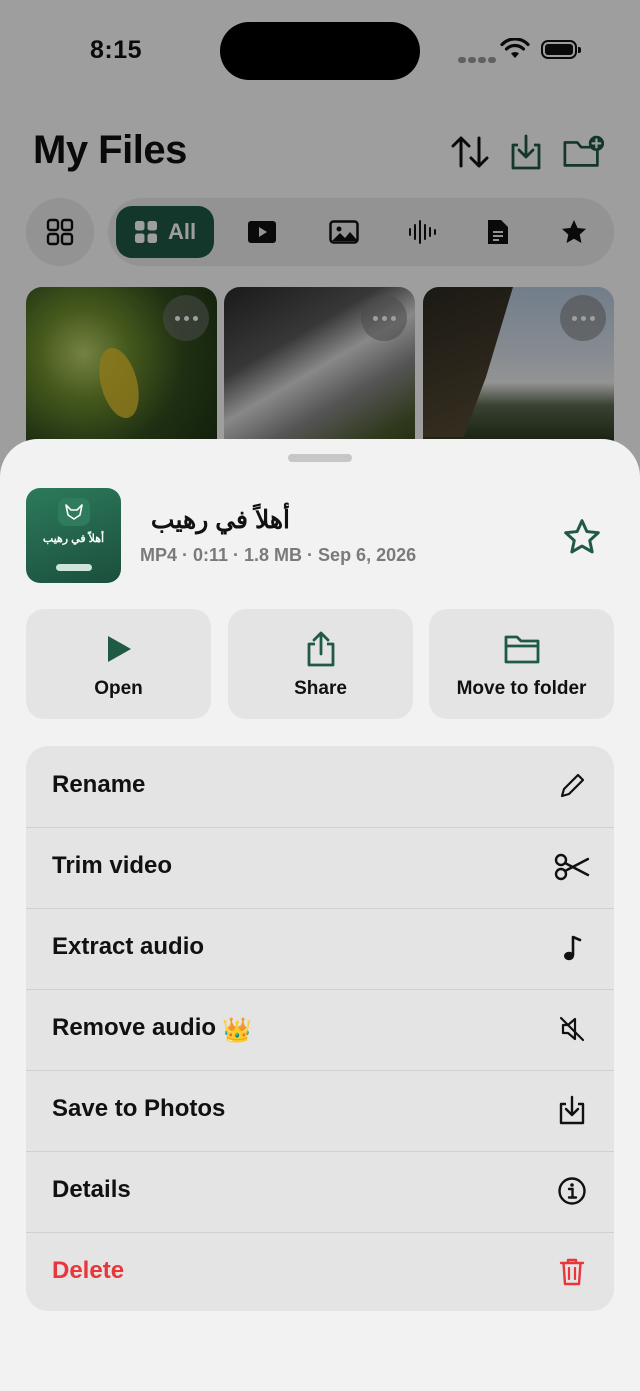 The width and height of the screenshot is (640, 1391). I want to click on menu-item-rename: Rename, so click(320, 786).